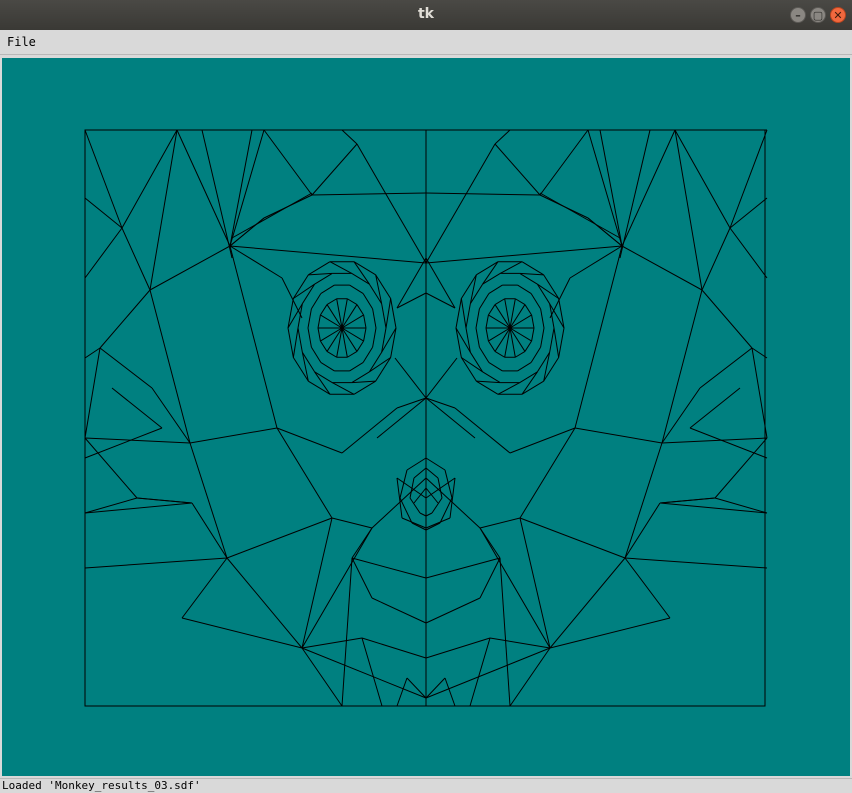 The width and height of the screenshot is (852, 793). What do you see at coordinates (798, 15) in the screenshot?
I see `minimize-button: –` at bounding box center [798, 15].